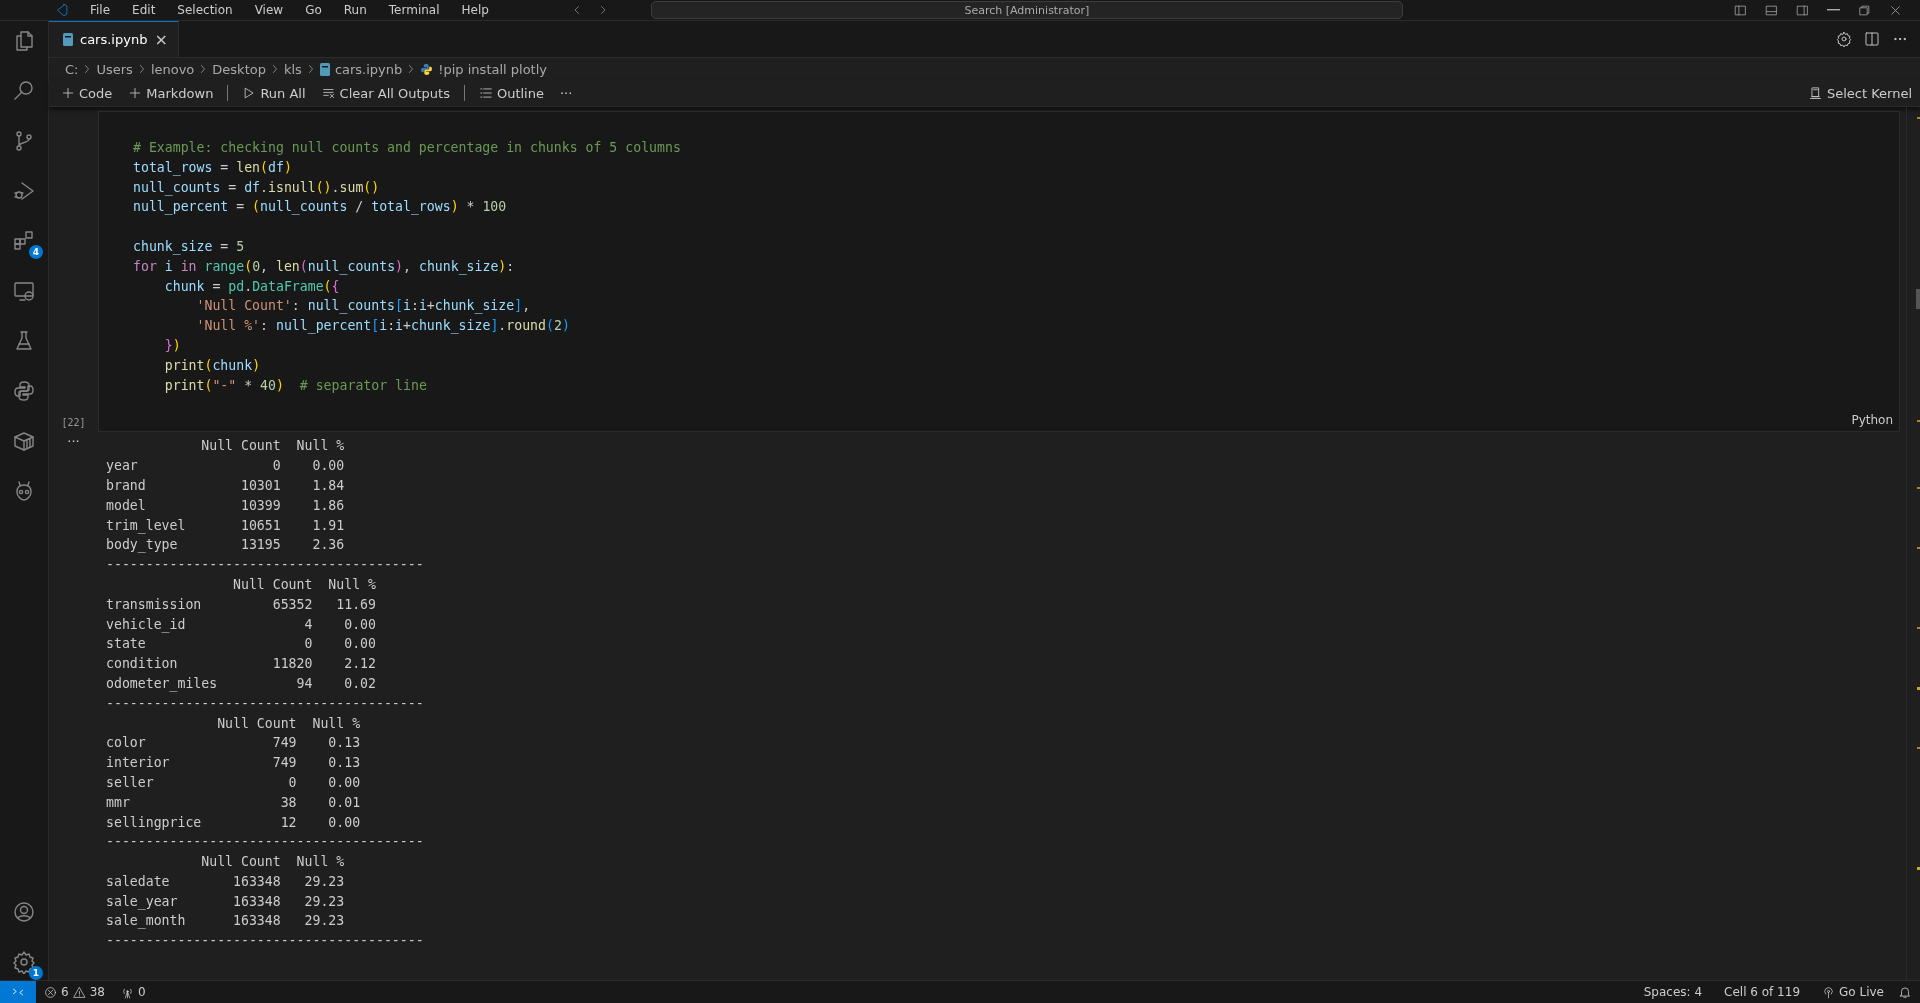  I want to click on menu-item: Help, so click(475, 10).